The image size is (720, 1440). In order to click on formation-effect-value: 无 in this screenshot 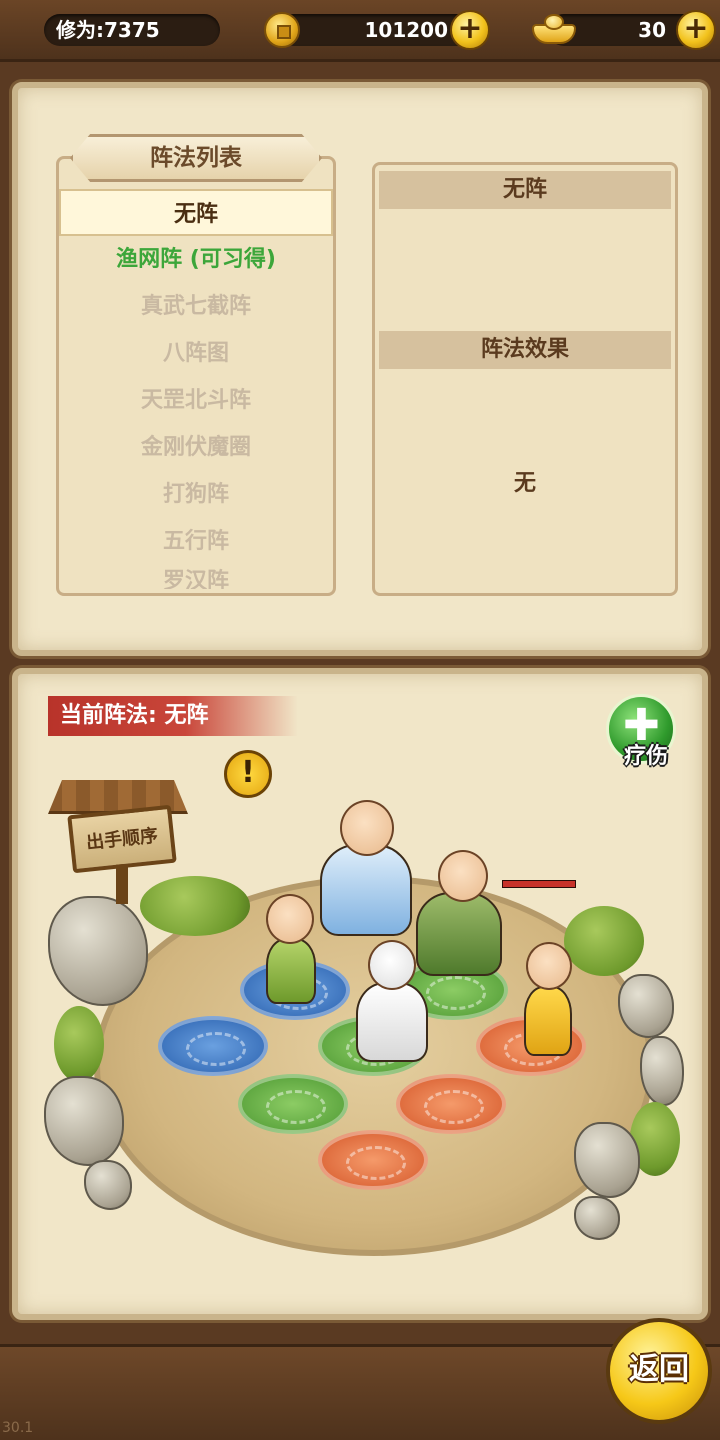, I will do `click(524, 483)`.